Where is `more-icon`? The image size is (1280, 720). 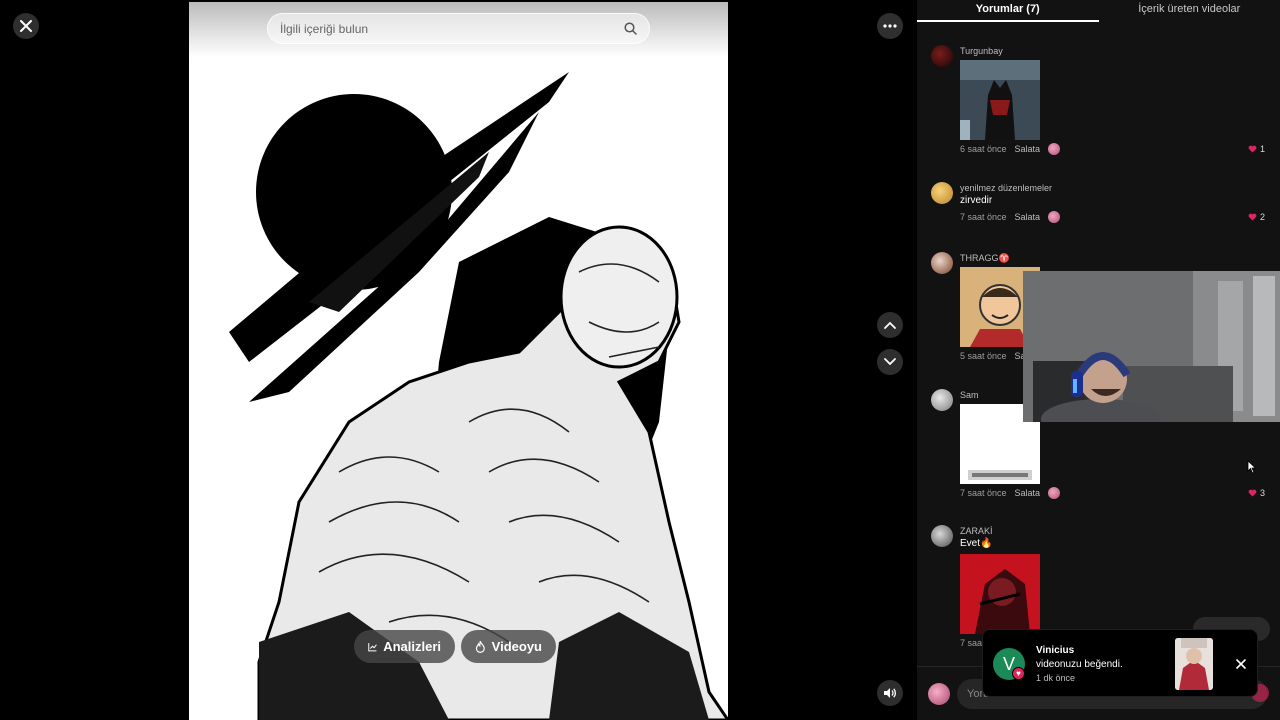 more-icon is located at coordinates (890, 26).